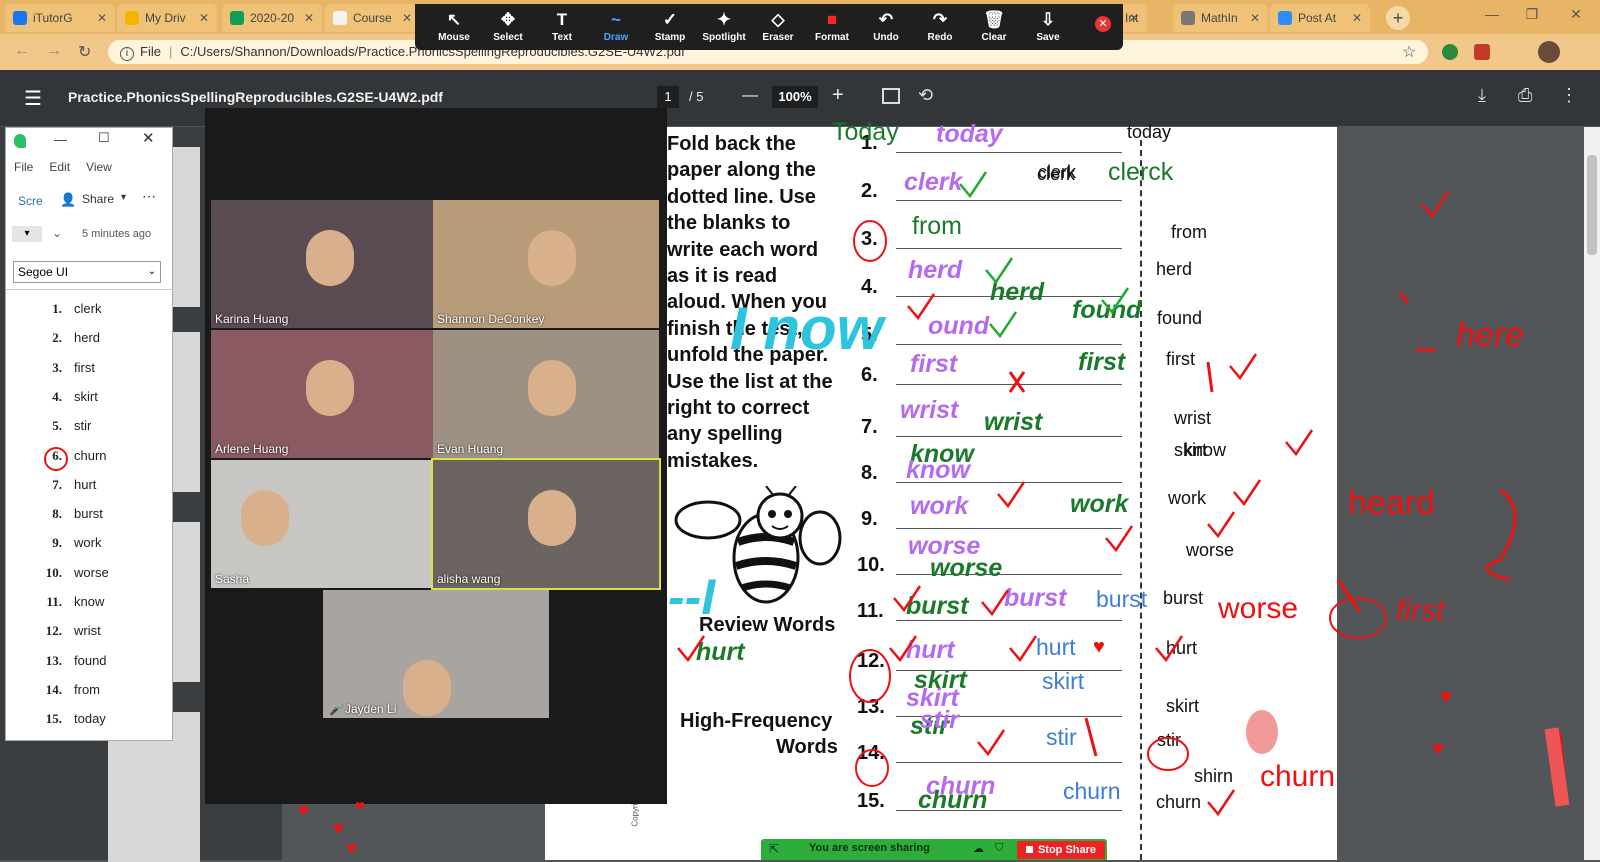 Image resolution: width=1600 pixels, height=862 pixels. Describe the element at coordinates (832, 19) in the screenshot. I see `format-icon: ■` at that location.